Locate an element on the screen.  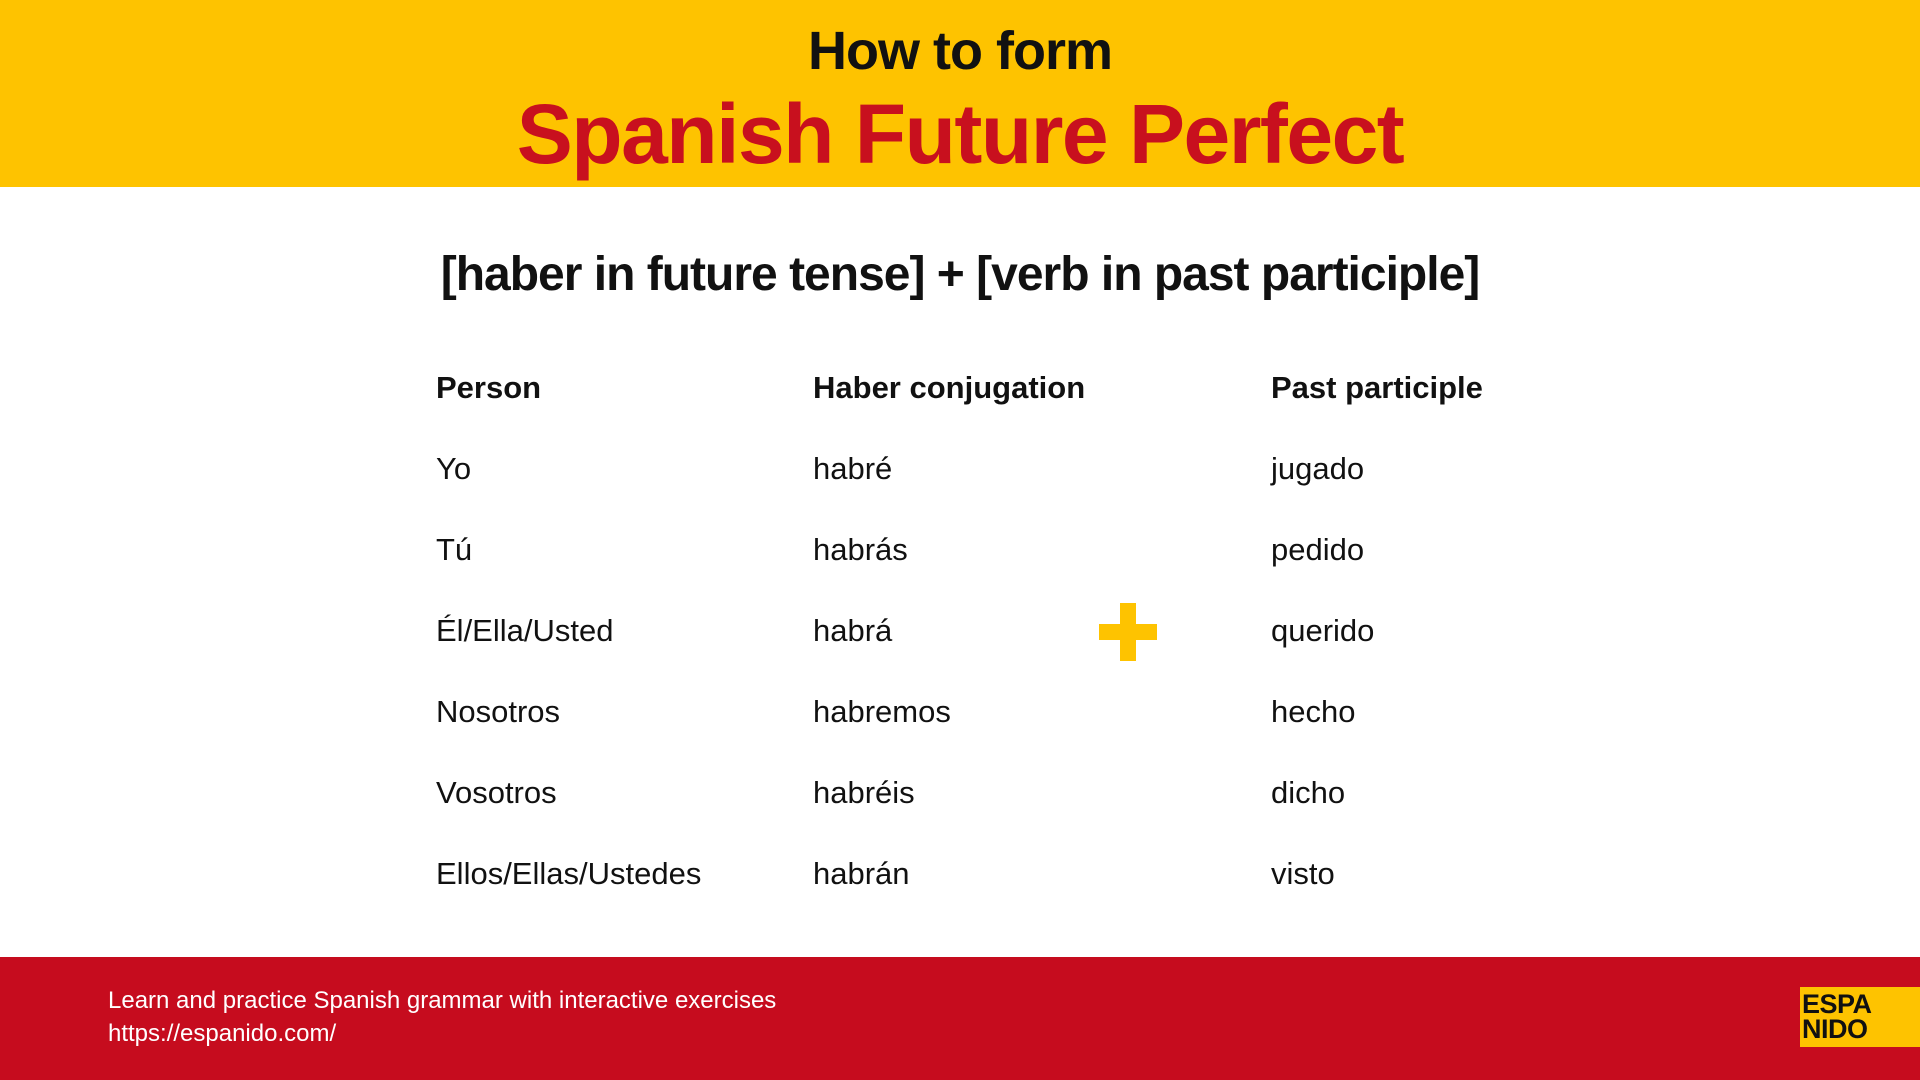
table-cell-haber: habré is located at coordinates (853, 468).